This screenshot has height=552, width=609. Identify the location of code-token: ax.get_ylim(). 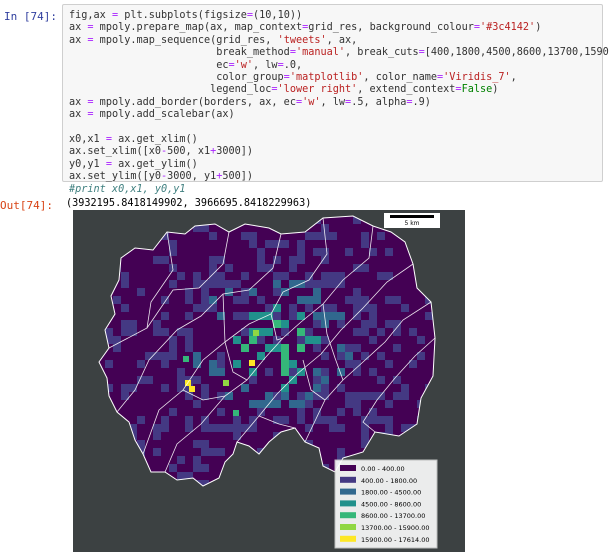
(154, 164).